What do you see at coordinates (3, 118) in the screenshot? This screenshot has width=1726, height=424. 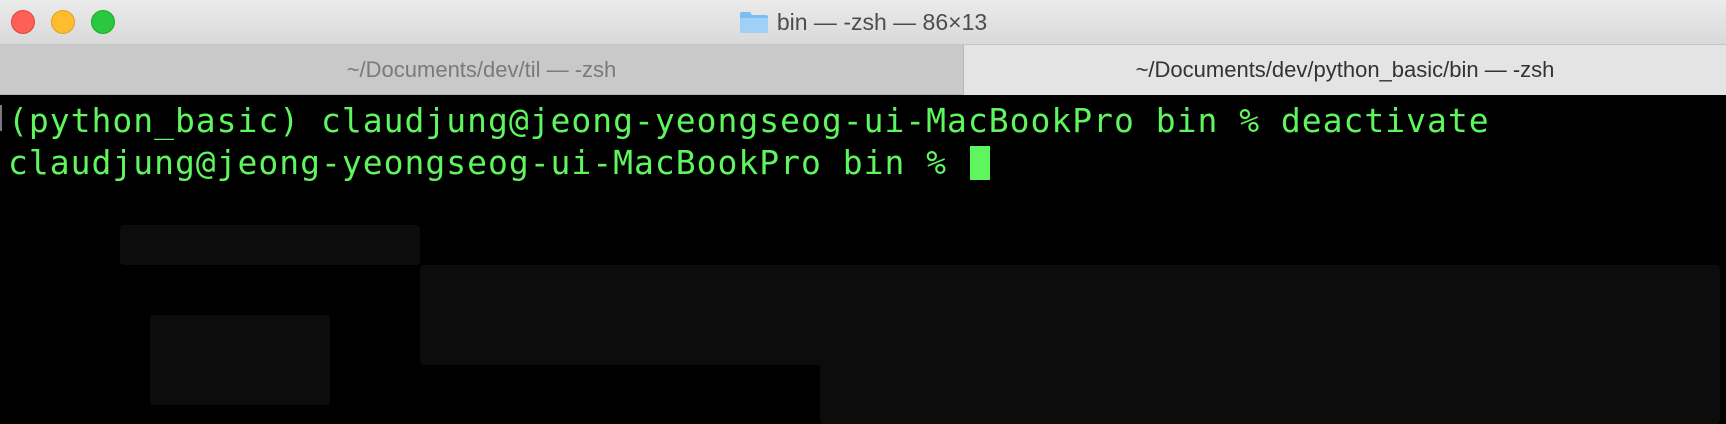 I see `line-marker` at bounding box center [3, 118].